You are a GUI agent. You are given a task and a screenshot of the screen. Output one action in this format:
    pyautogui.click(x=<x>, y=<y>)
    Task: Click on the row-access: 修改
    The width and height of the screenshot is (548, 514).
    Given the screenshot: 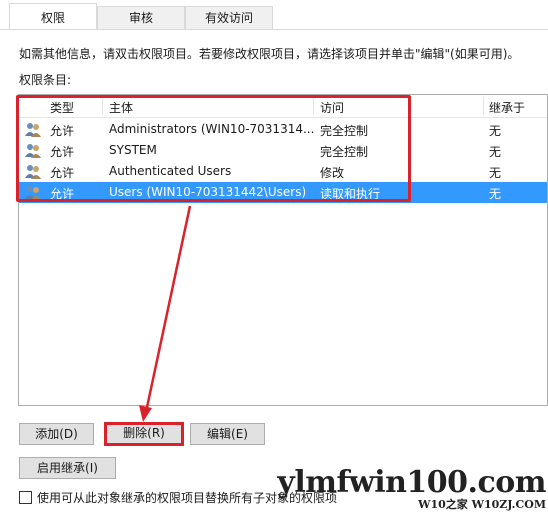 What is the action you would take?
    pyautogui.click(x=332, y=173)
    